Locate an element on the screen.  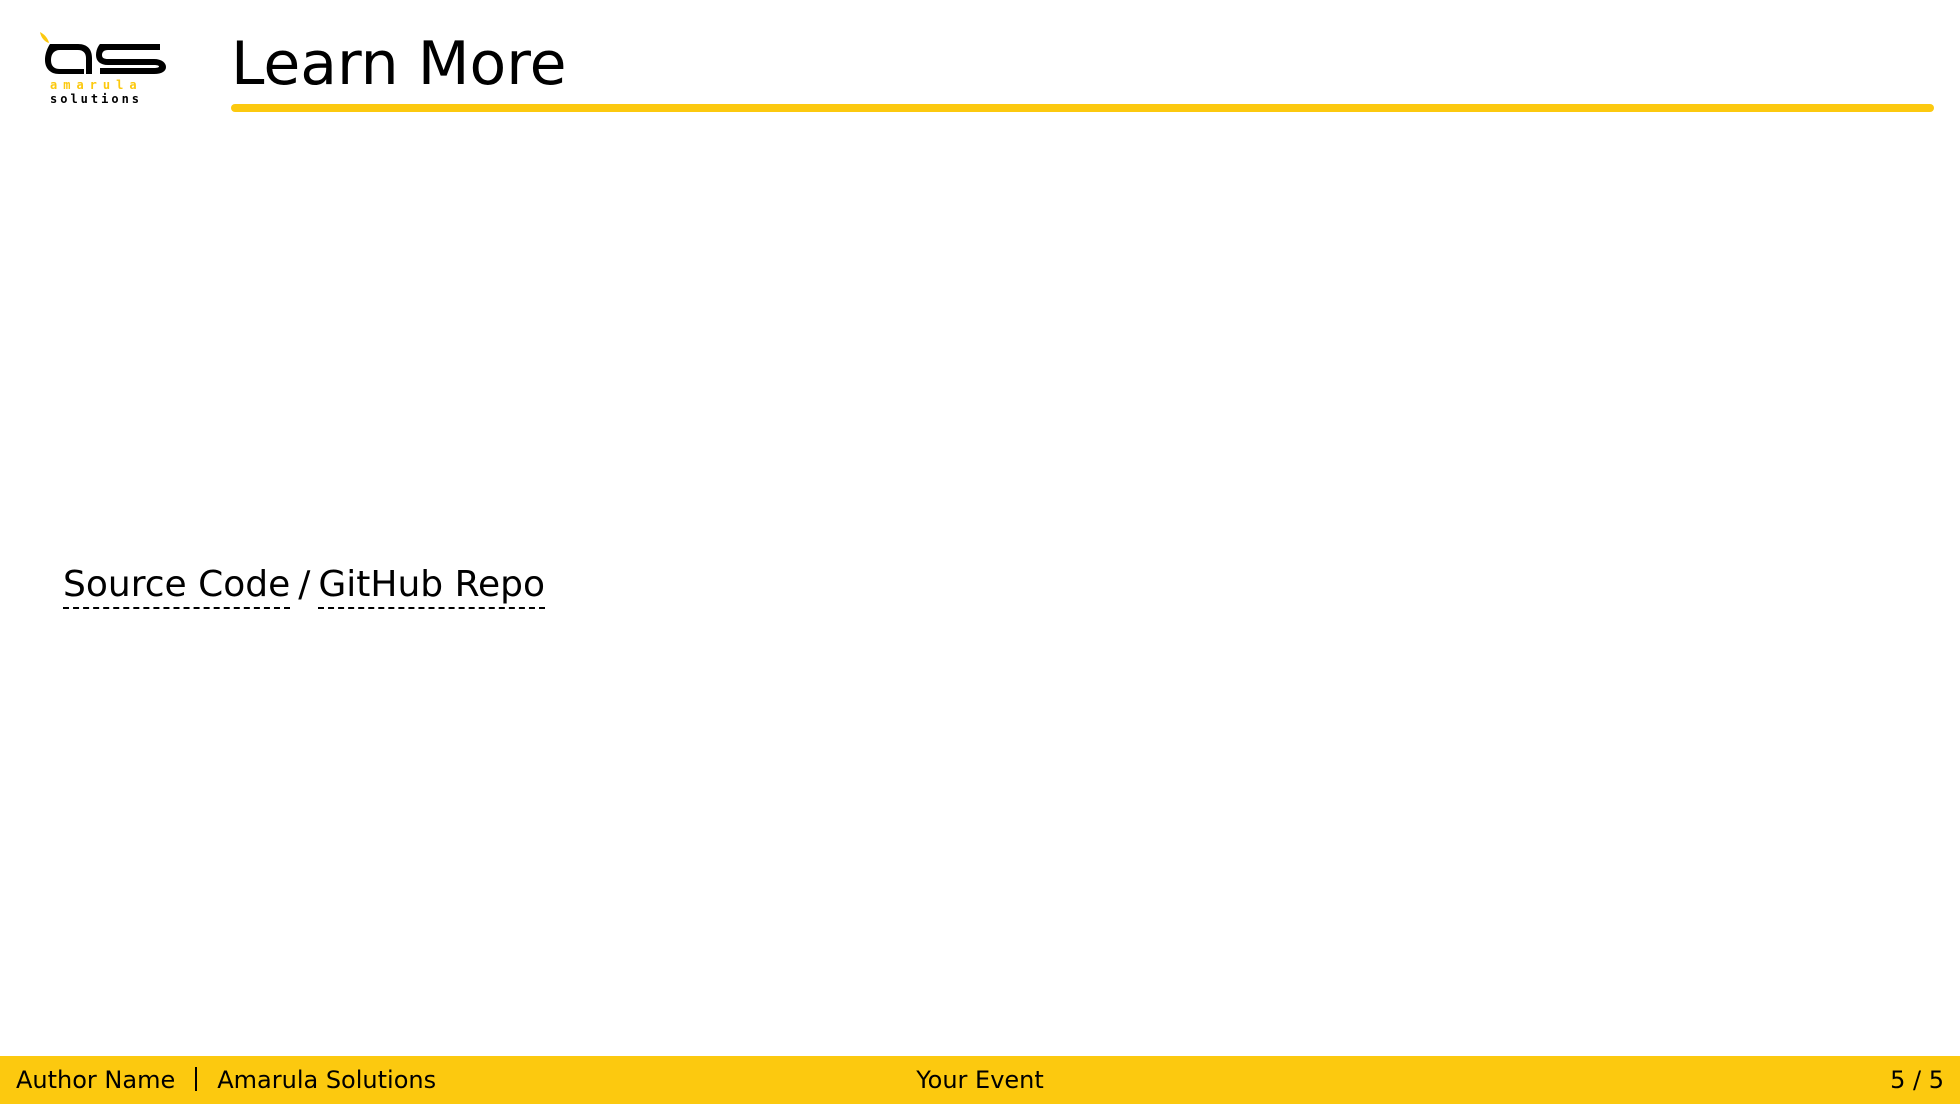
footer-page-number: 5 / 5 is located at coordinates (1917, 1080).